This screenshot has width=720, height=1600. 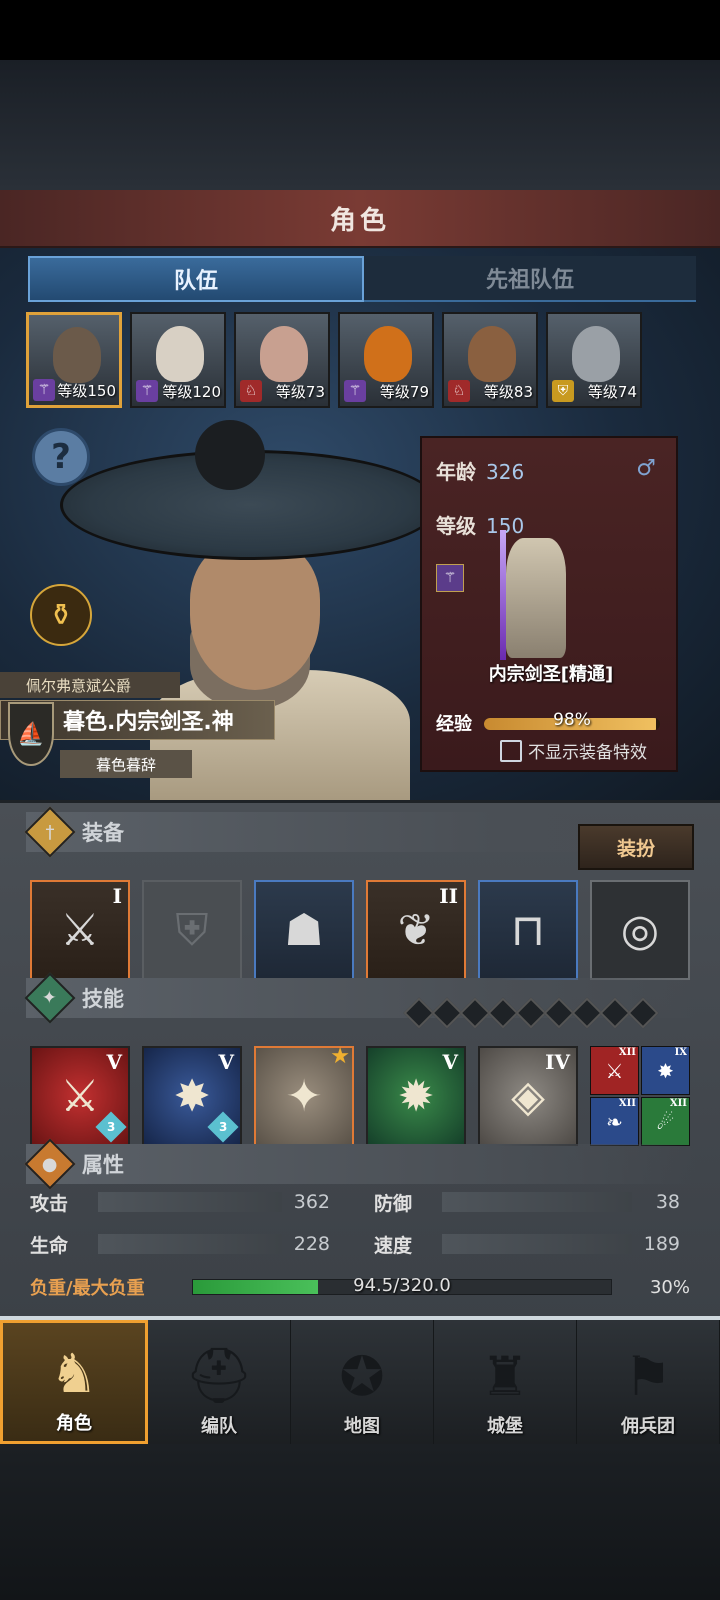 I want to click on speed-label: 速度, so click(x=393, y=1245).